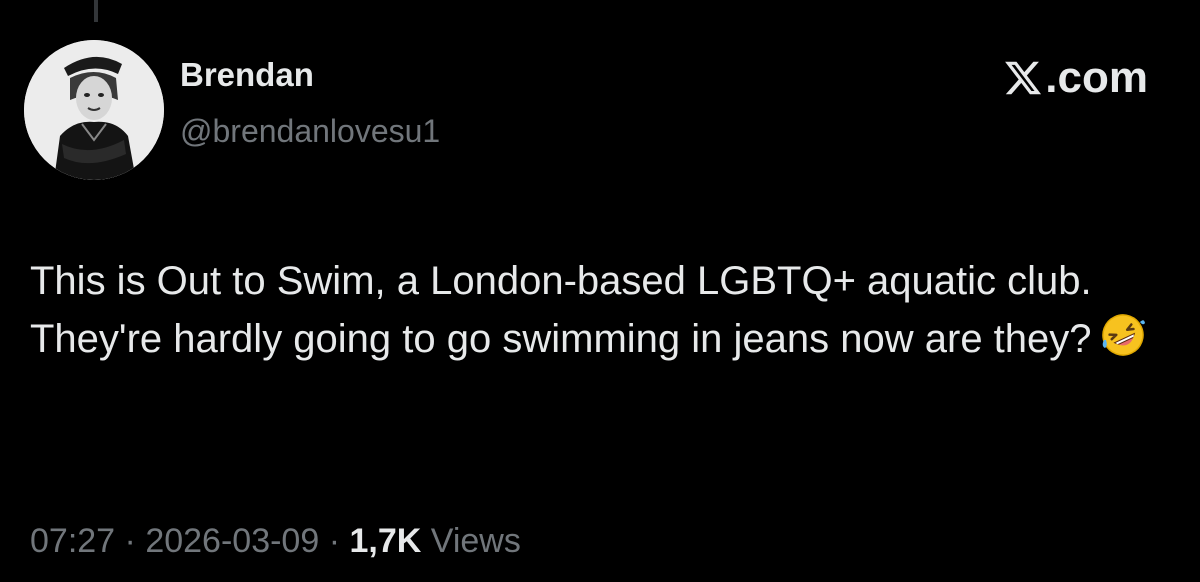 Image resolution: width=1200 pixels, height=582 pixels. I want to click on thread-connector-line, so click(96, 11).